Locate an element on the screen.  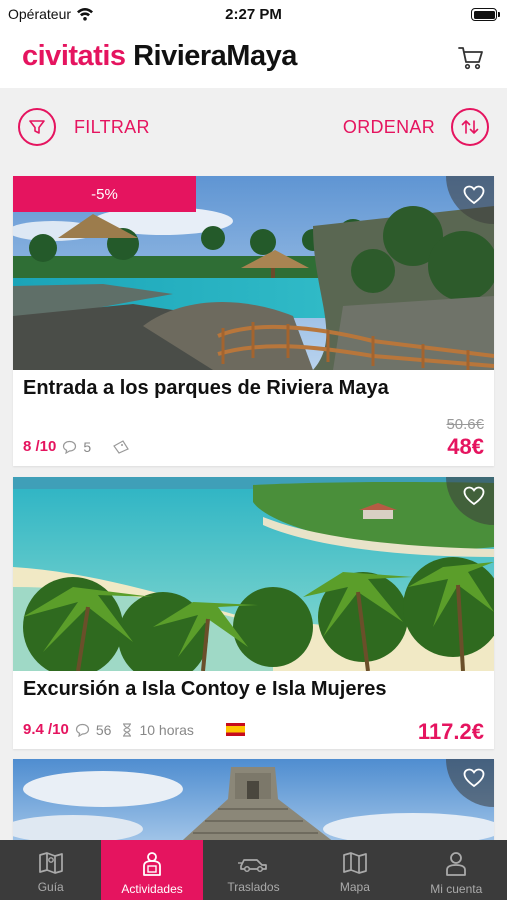
tab-label: Mapa is located at coordinates (354, 887).